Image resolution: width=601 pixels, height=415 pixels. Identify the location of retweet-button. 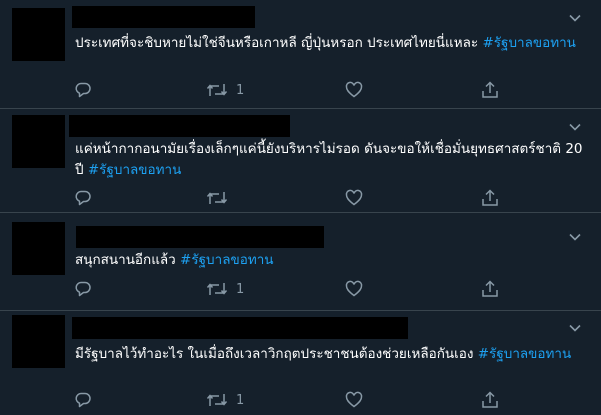
(221, 198).